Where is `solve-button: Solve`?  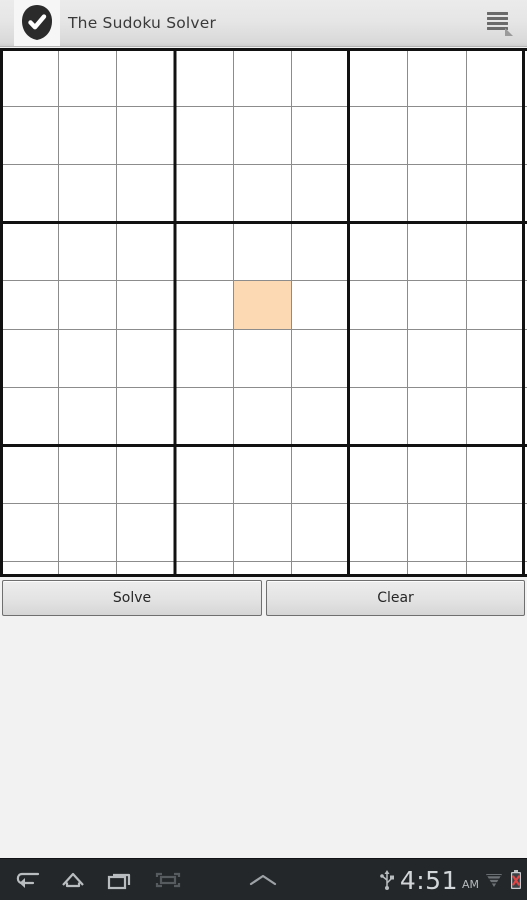
solve-button: Solve is located at coordinates (132, 598).